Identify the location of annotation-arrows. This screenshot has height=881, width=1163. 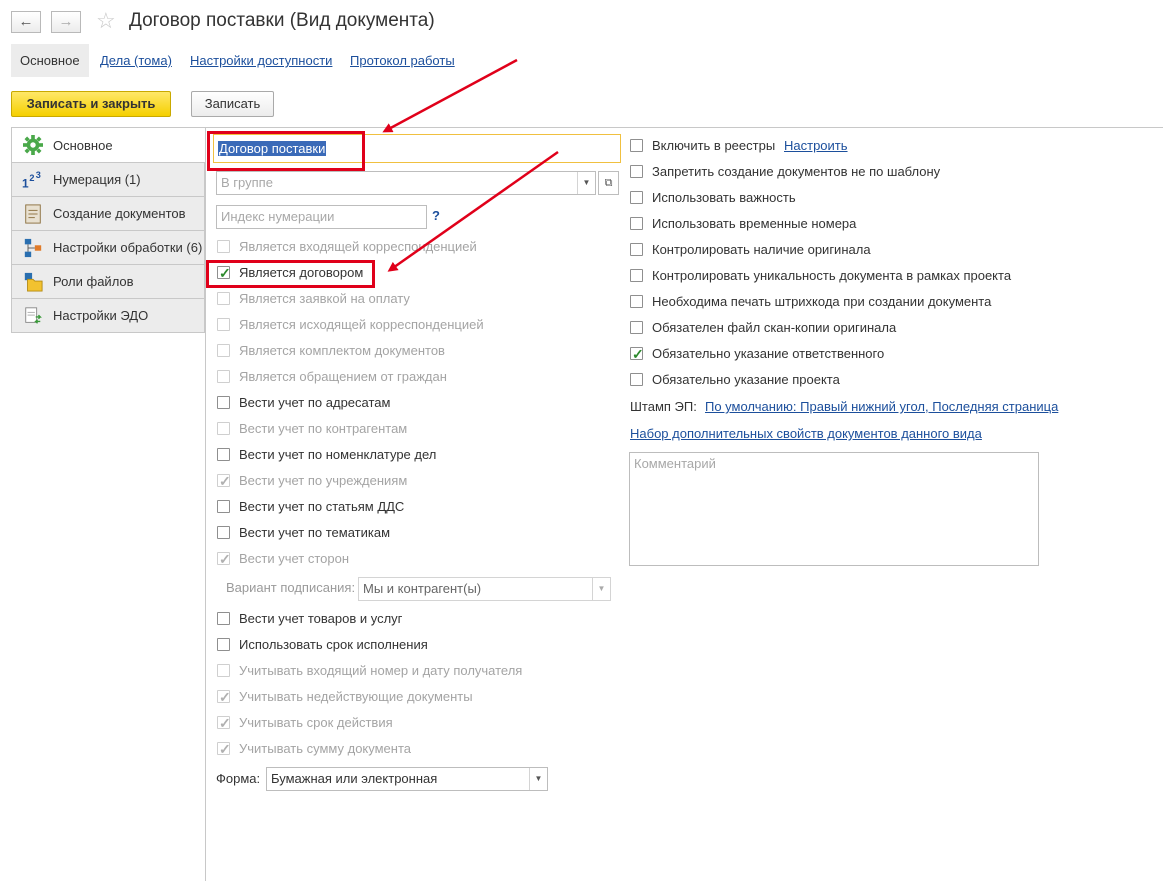
(470, 165).